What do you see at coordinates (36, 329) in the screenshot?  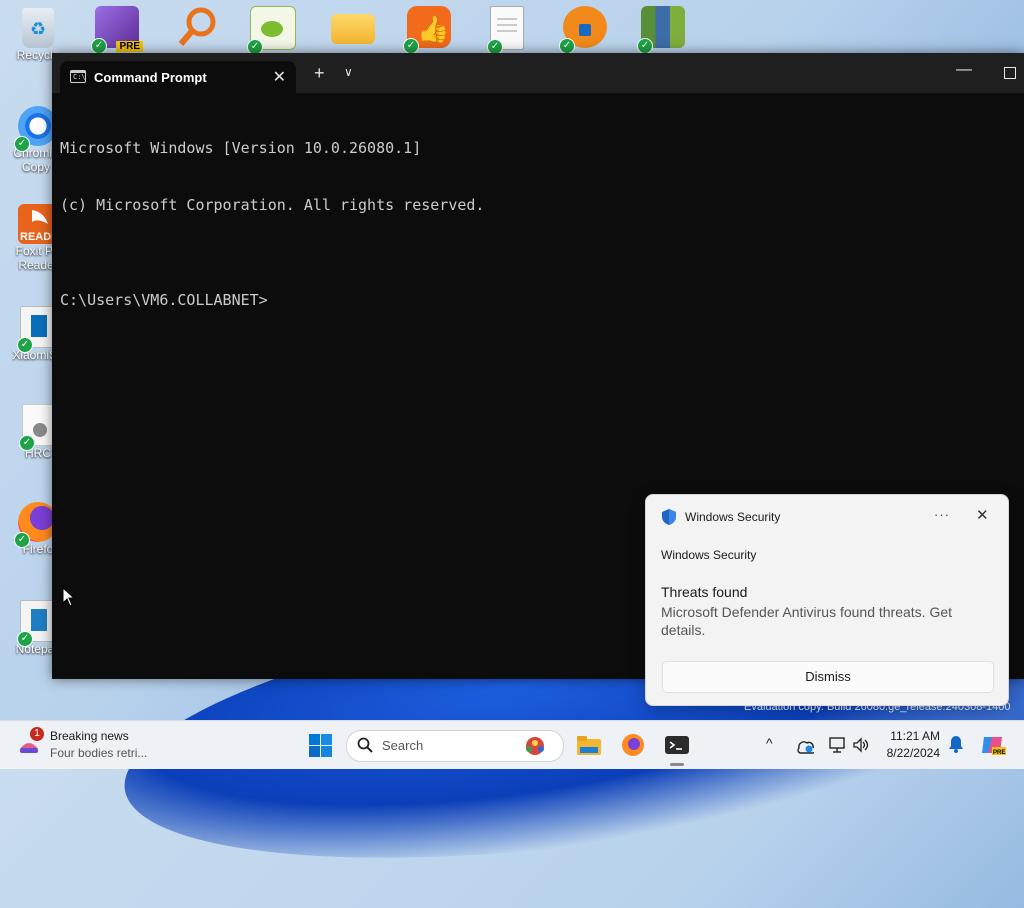 I see `xiaomi-file-icon: ✓` at bounding box center [36, 329].